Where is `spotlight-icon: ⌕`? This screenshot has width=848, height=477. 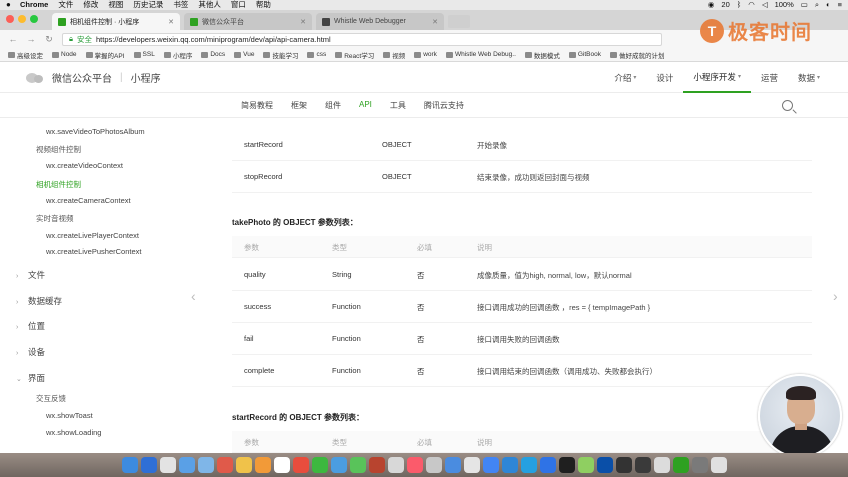 spotlight-icon: ⌕ is located at coordinates (817, 5).